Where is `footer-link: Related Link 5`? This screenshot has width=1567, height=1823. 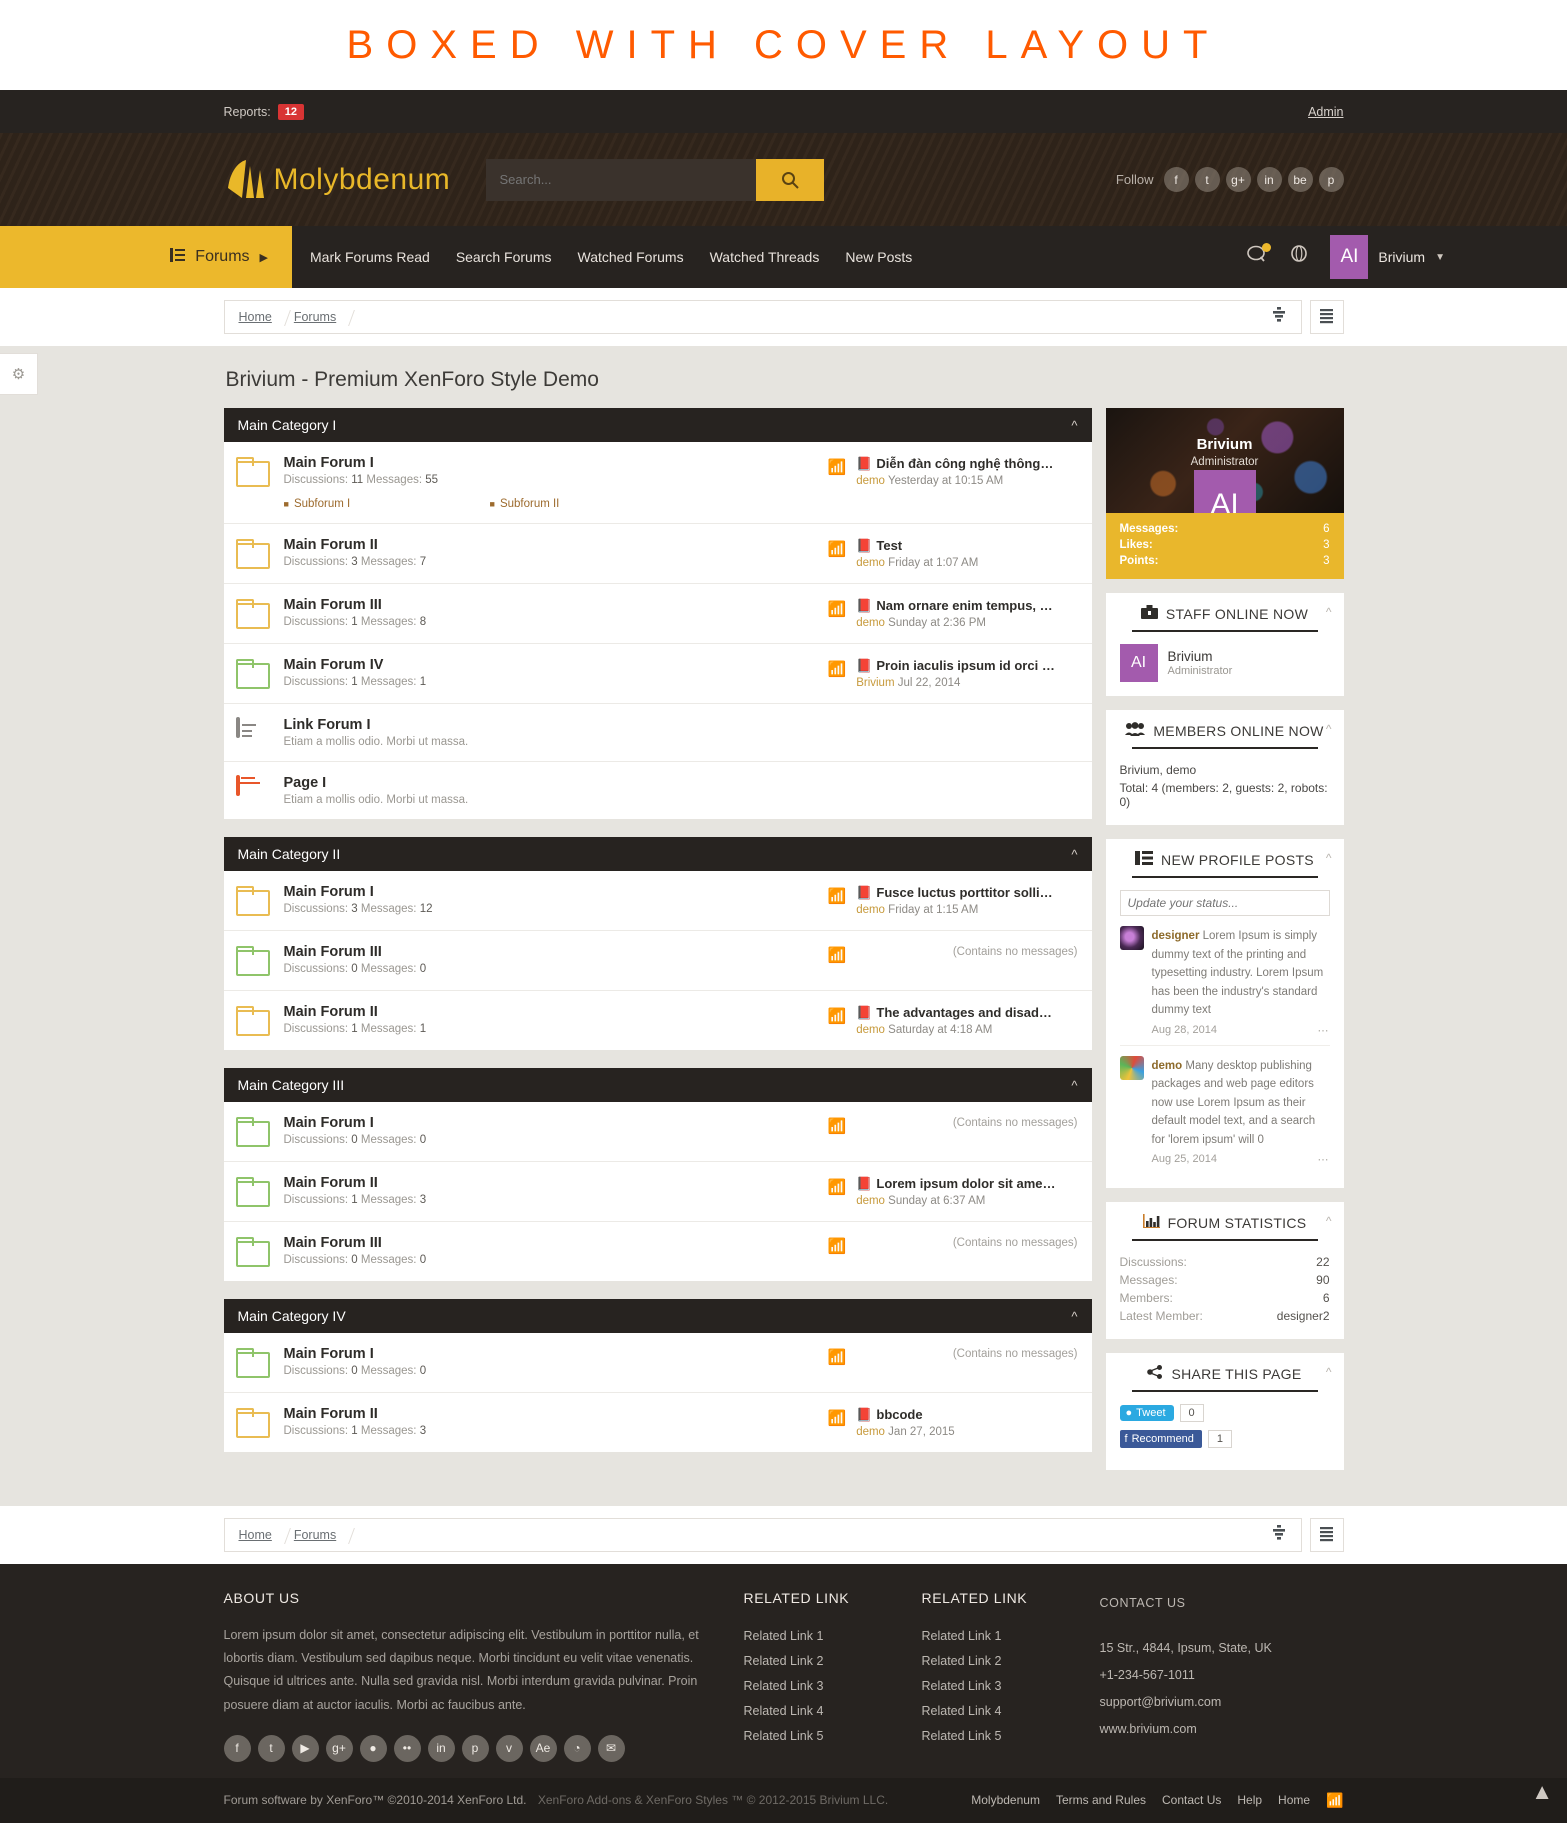
footer-link: Related Link 5 is located at coordinates (833, 1736).